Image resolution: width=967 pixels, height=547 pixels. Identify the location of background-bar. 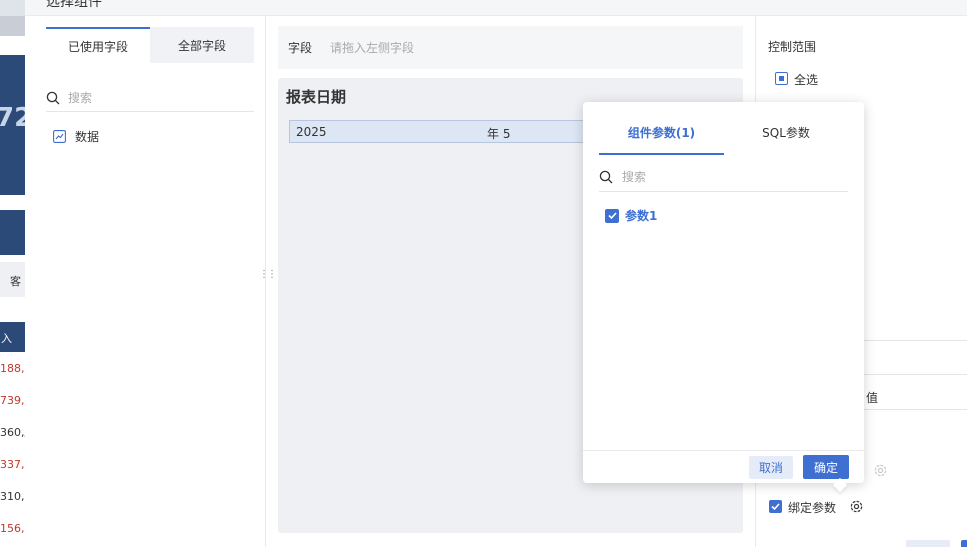
(12, 26).